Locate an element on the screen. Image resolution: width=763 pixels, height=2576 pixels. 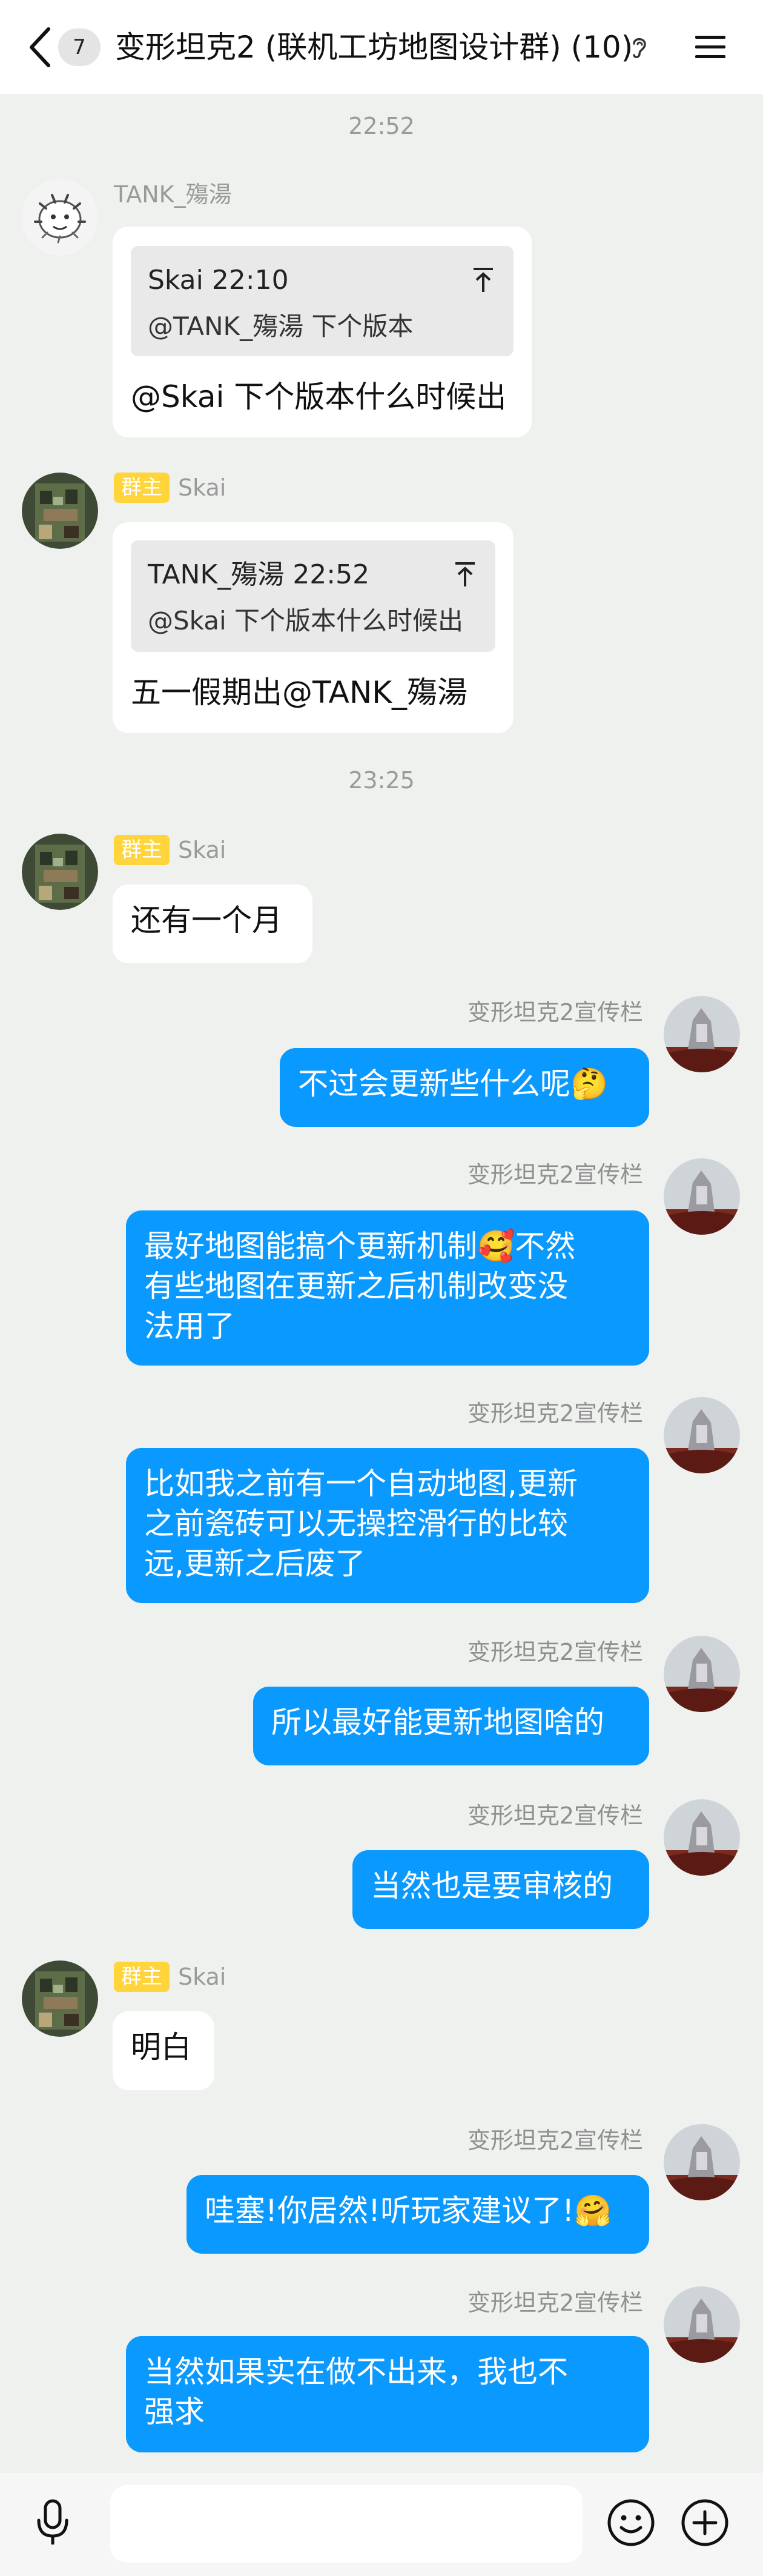
message-bubble: 明白 is located at coordinates (163, 2050).